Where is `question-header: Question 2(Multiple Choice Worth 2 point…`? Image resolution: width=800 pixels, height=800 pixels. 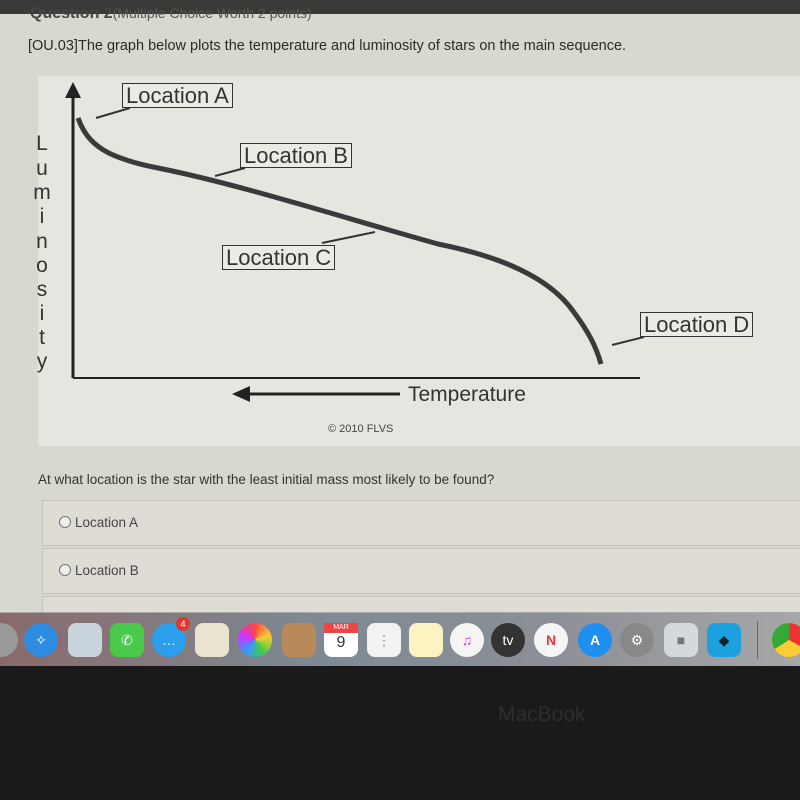
question-header: Question 2(Multiple Choice Worth 2 point… is located at coordinates (171, 14).